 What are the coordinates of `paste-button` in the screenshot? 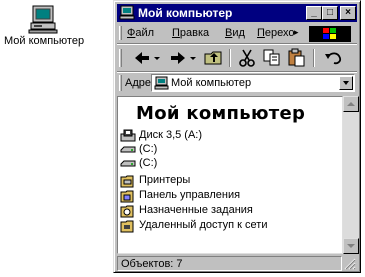 It's located at (297, 58).